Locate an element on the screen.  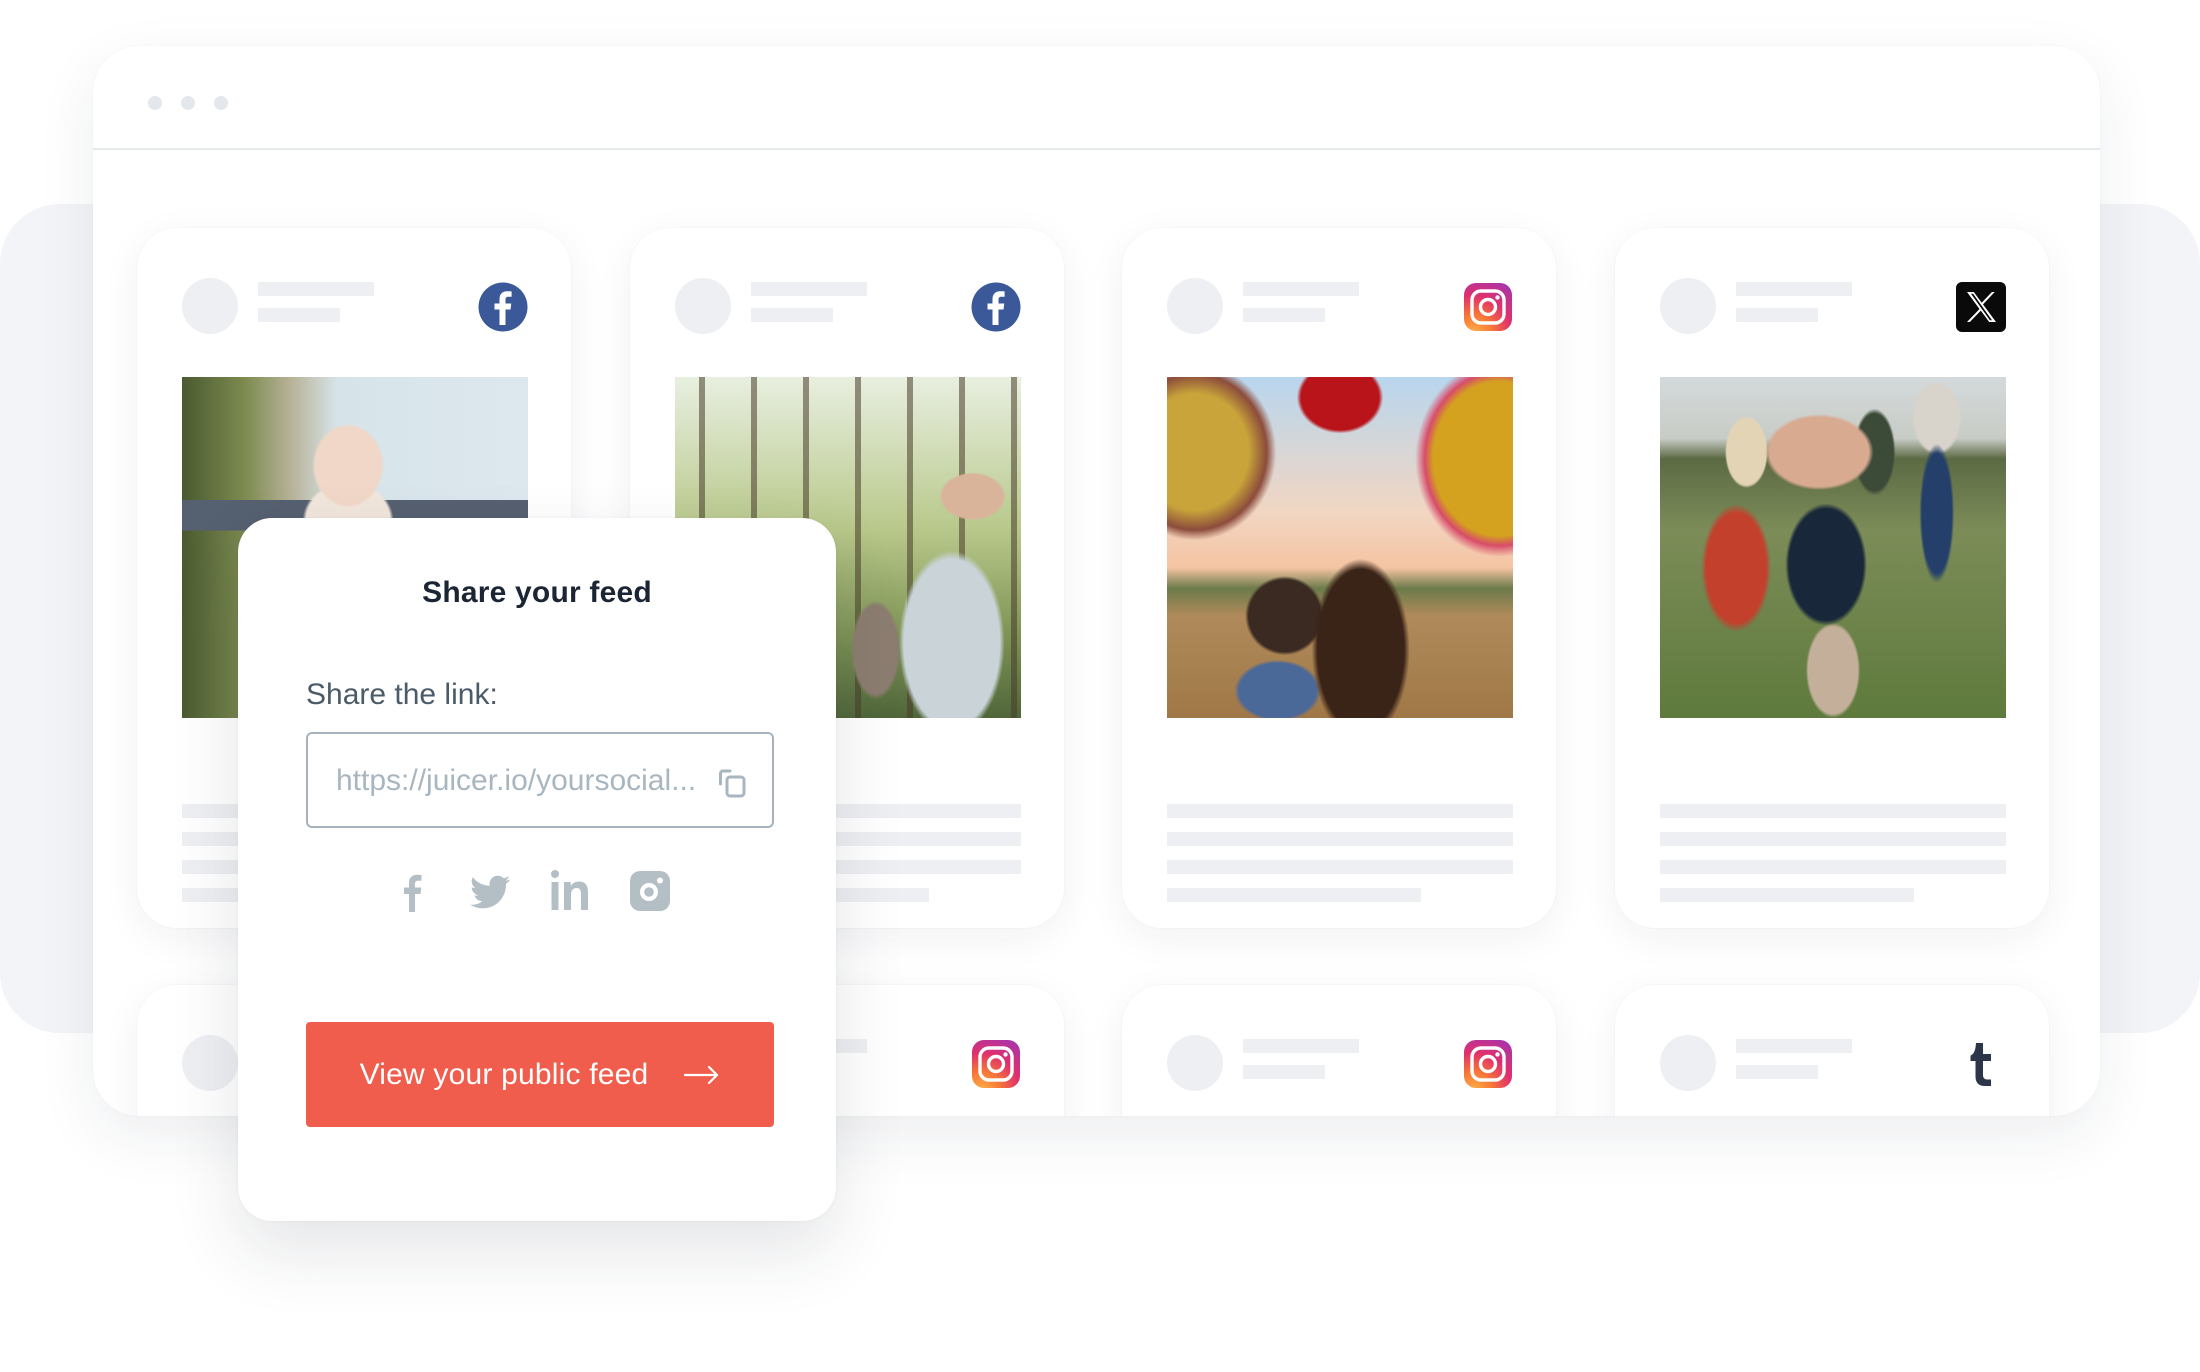
view-public-feed-button: View your public feed is located at coordinates (540, 1074).